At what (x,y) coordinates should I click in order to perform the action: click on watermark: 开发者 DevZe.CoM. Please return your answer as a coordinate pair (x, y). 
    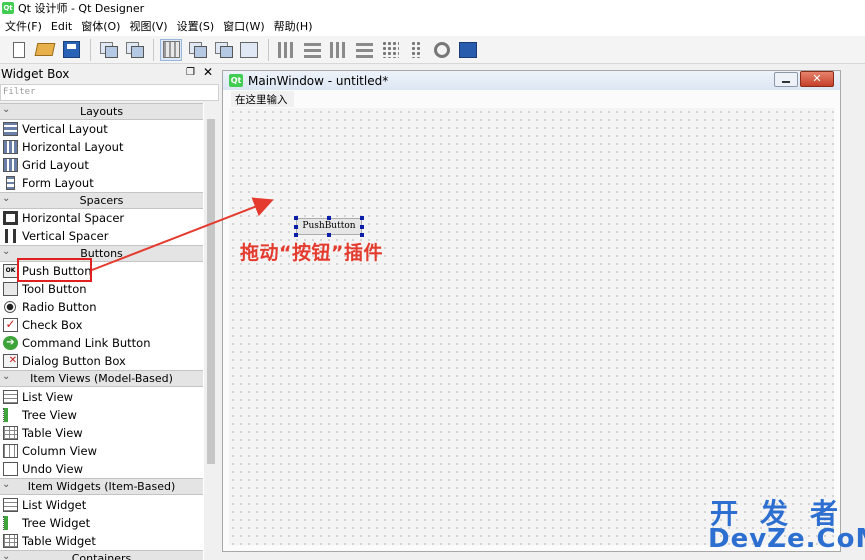
    Looking at the image, I should click on (785, 526).